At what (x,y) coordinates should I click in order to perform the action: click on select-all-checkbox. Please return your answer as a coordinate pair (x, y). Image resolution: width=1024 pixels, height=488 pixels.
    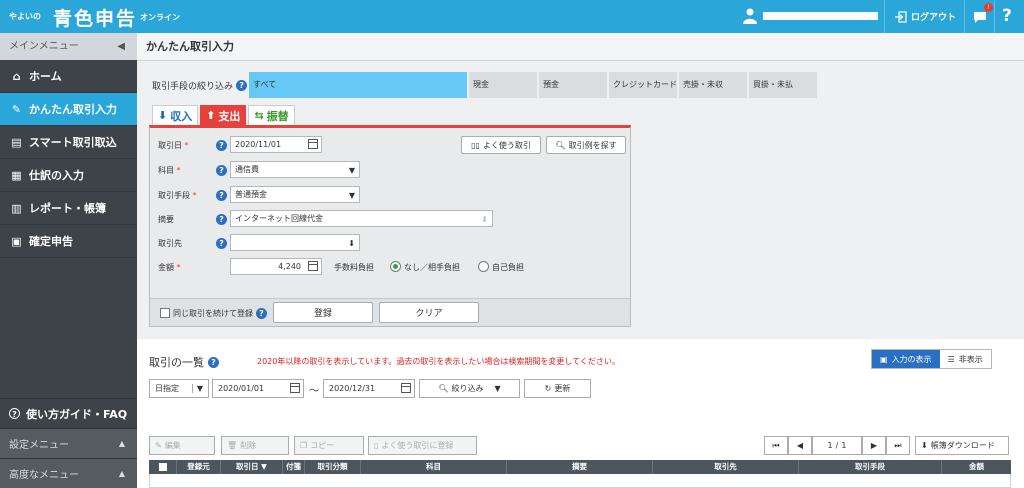
    Looking at the image, I should click on (162, 467).